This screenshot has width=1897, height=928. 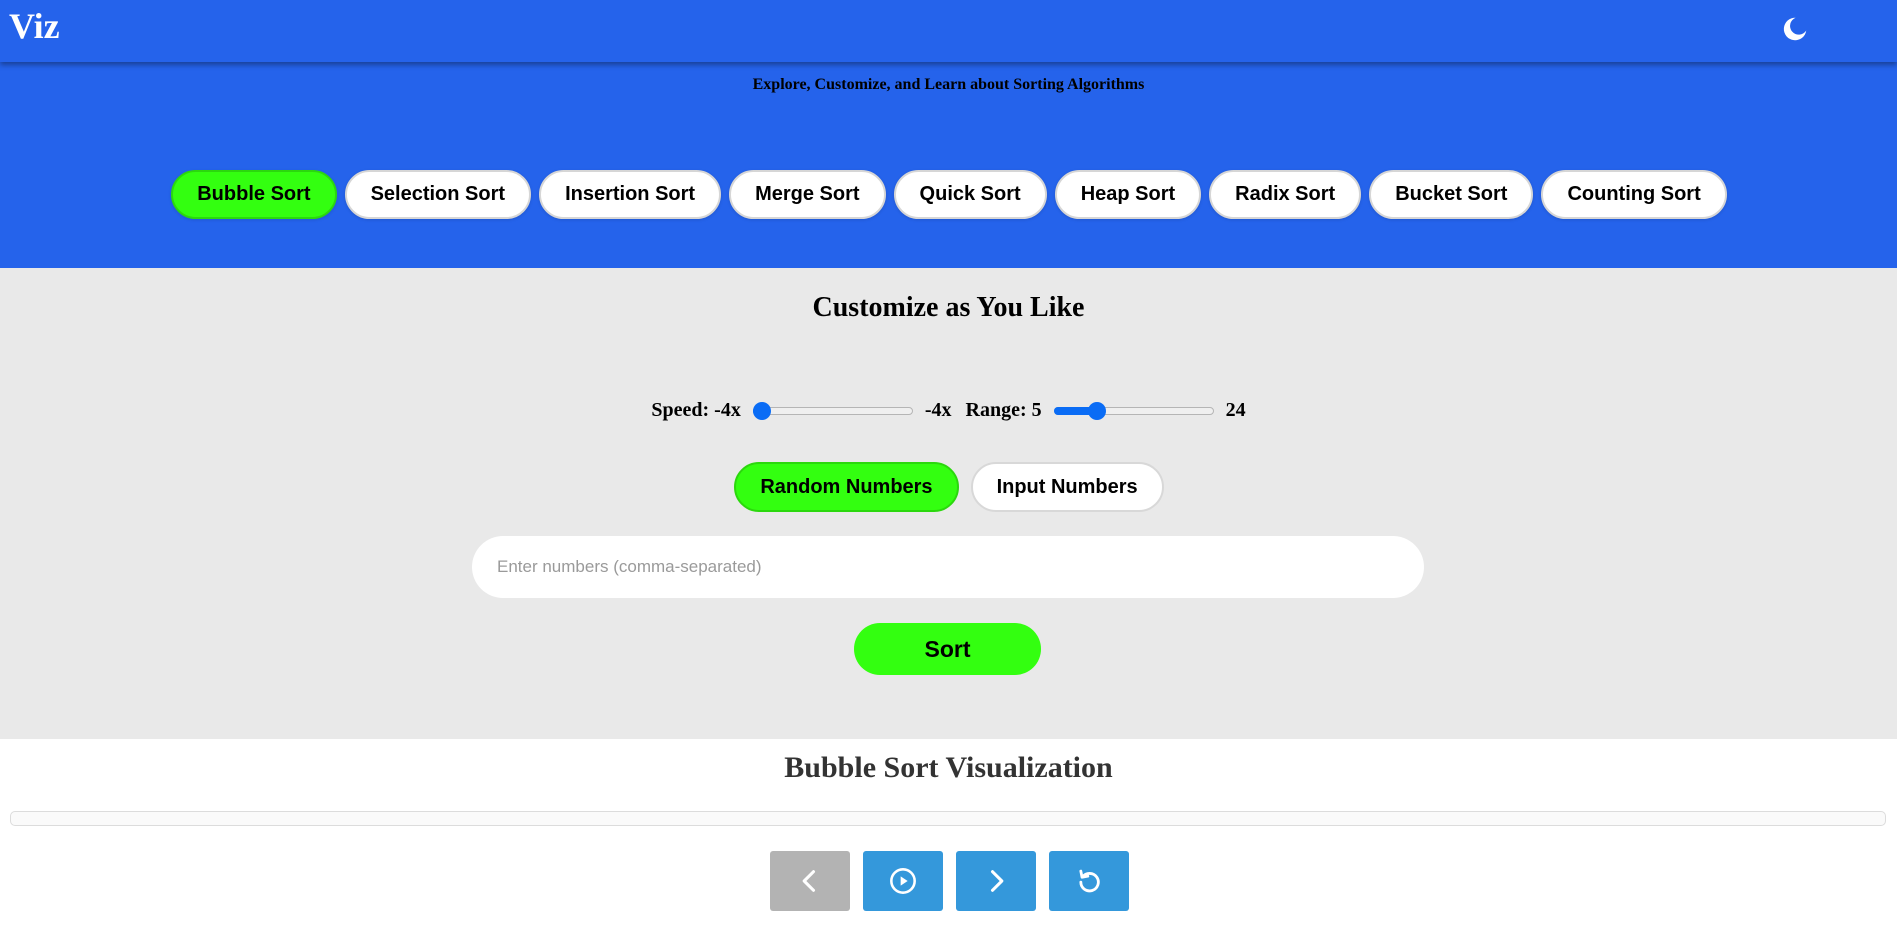 I want to click on speed-slider-track, so click(x=832, y=410).